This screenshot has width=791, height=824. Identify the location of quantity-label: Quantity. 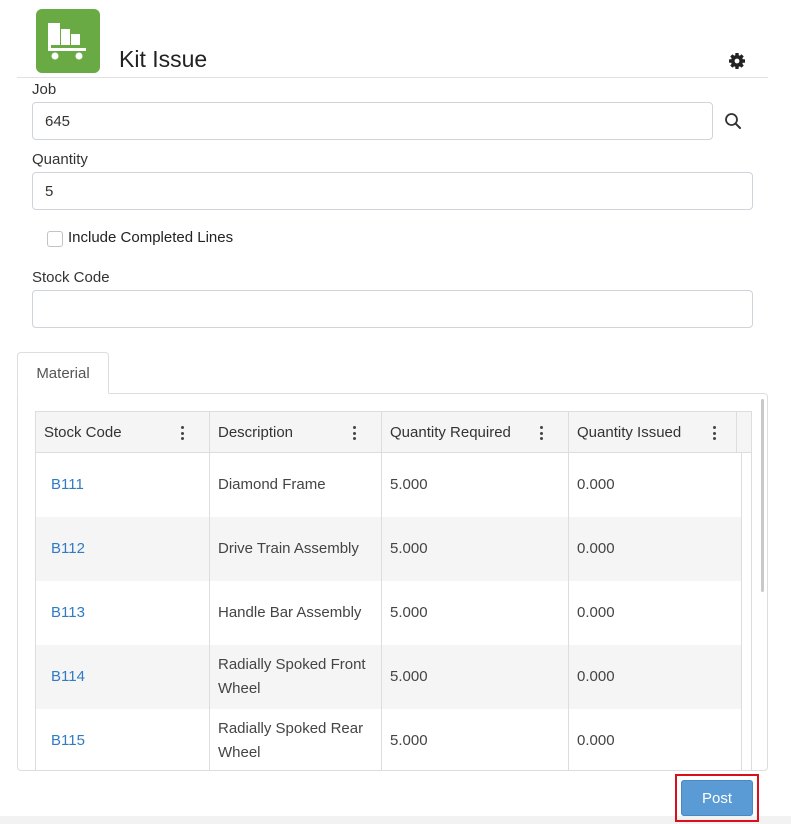
(60, 159).